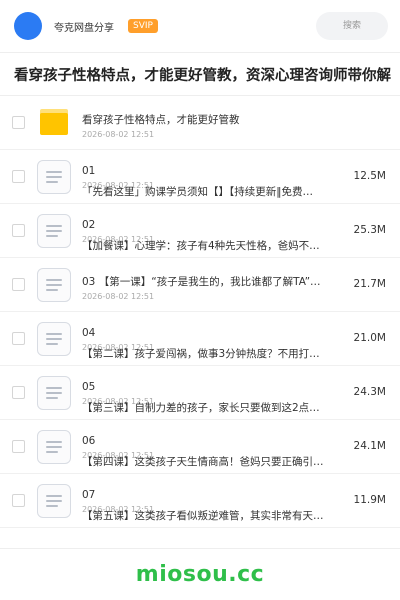  What do you see at coordinates (89, 495) in the screenshot?
I see `item-name-line1: 07` at bounding box center [89, 495].